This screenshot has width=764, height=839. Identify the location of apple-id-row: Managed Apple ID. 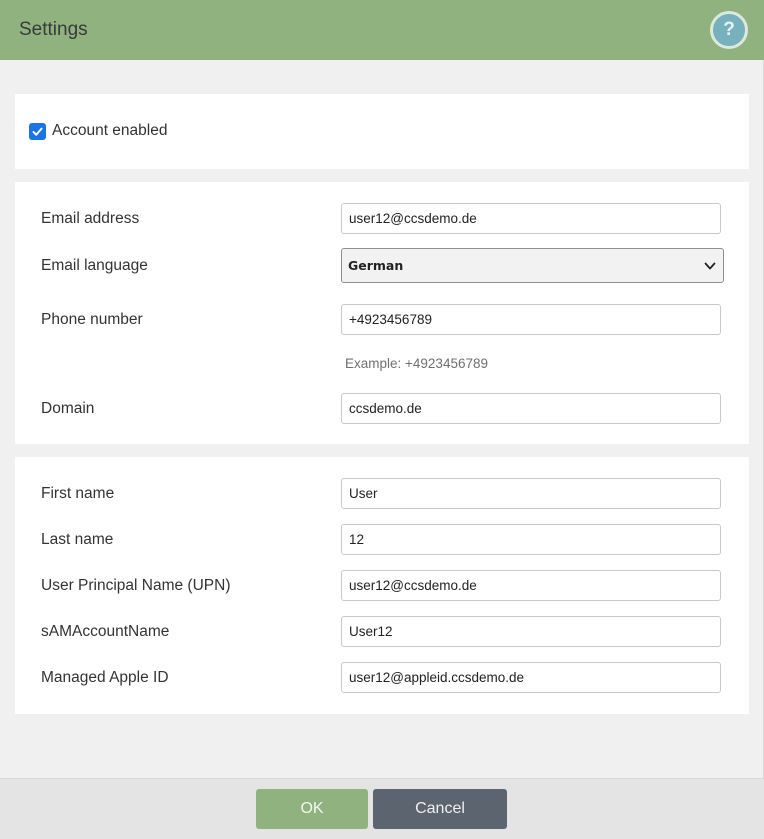
(382, 677).